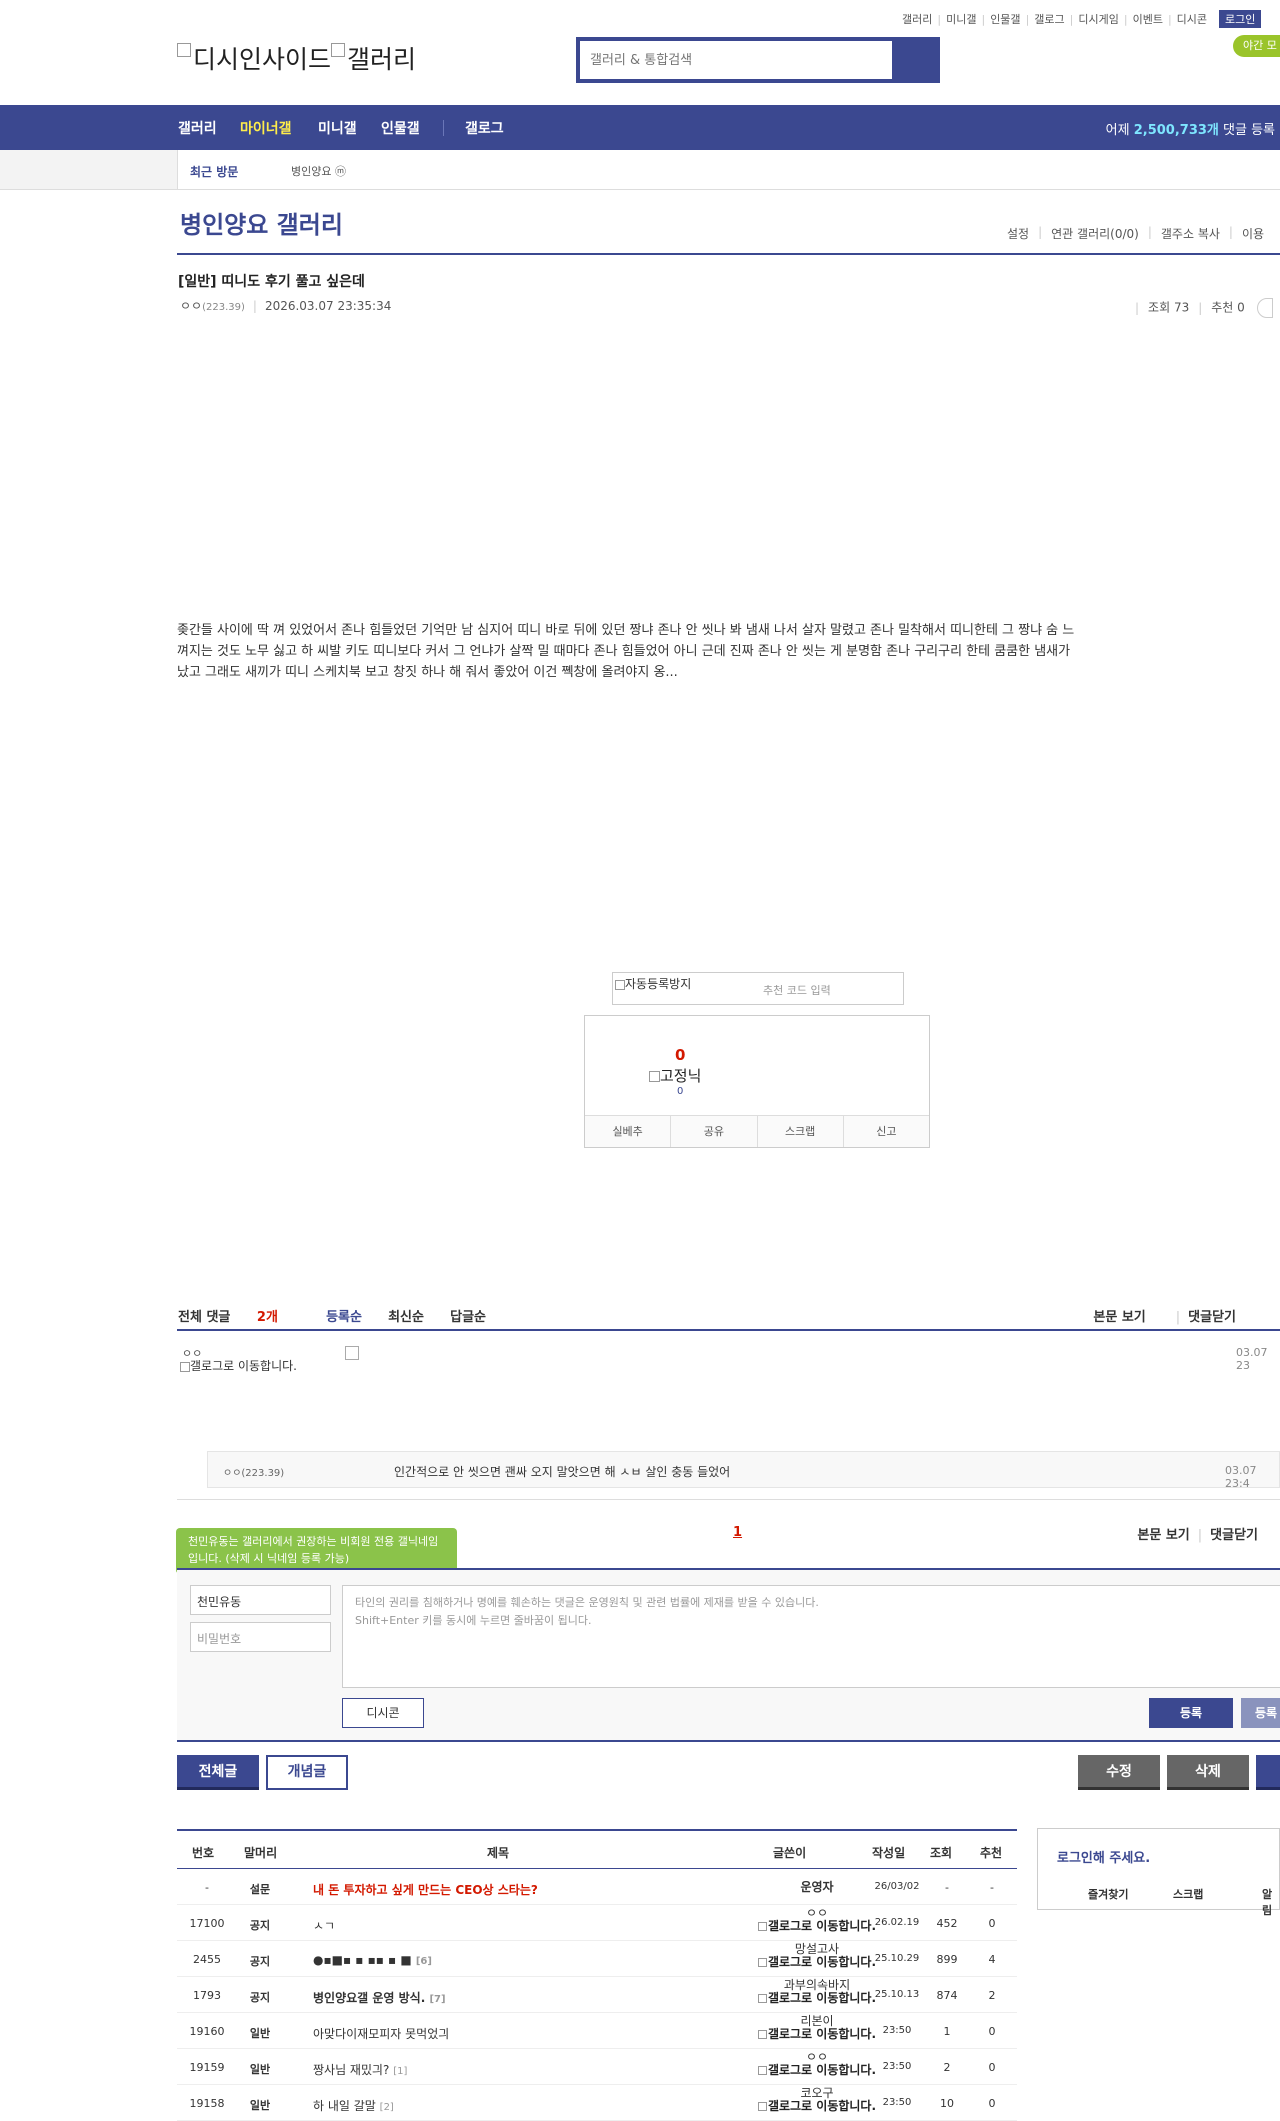 This screenshot has height=2121, width=1280. What do you see at coordinates (406, 1317) in the screenshot?
I see `sort-latest: 최신순` at bounding box center [406, 1317].